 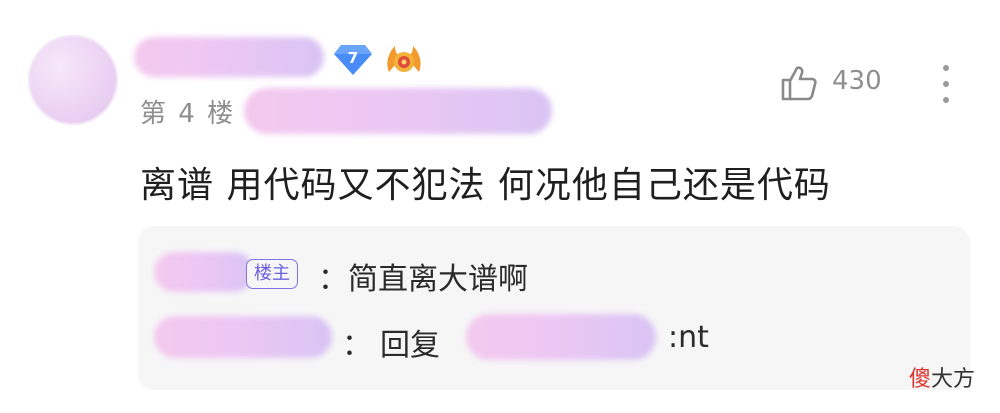 What do you see at coordinates (953, 379) in the screenshot?
I see `watermark-rest: 大方` at bounding box center [953, 379].